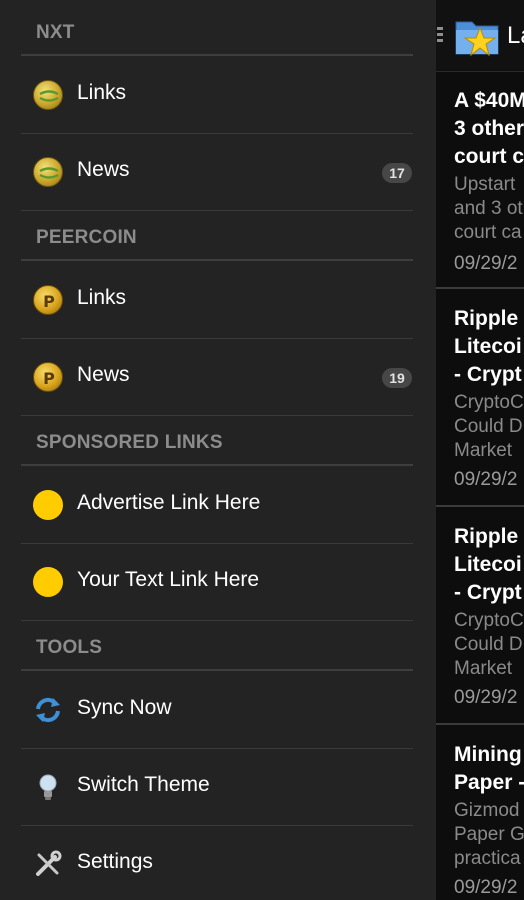 The width and height of the screenshot is (524, 900). What do you see at coordinates (397, 378) in the screenshot?
I see `unread-count-badge: 19` at bounding box center [397, 378].